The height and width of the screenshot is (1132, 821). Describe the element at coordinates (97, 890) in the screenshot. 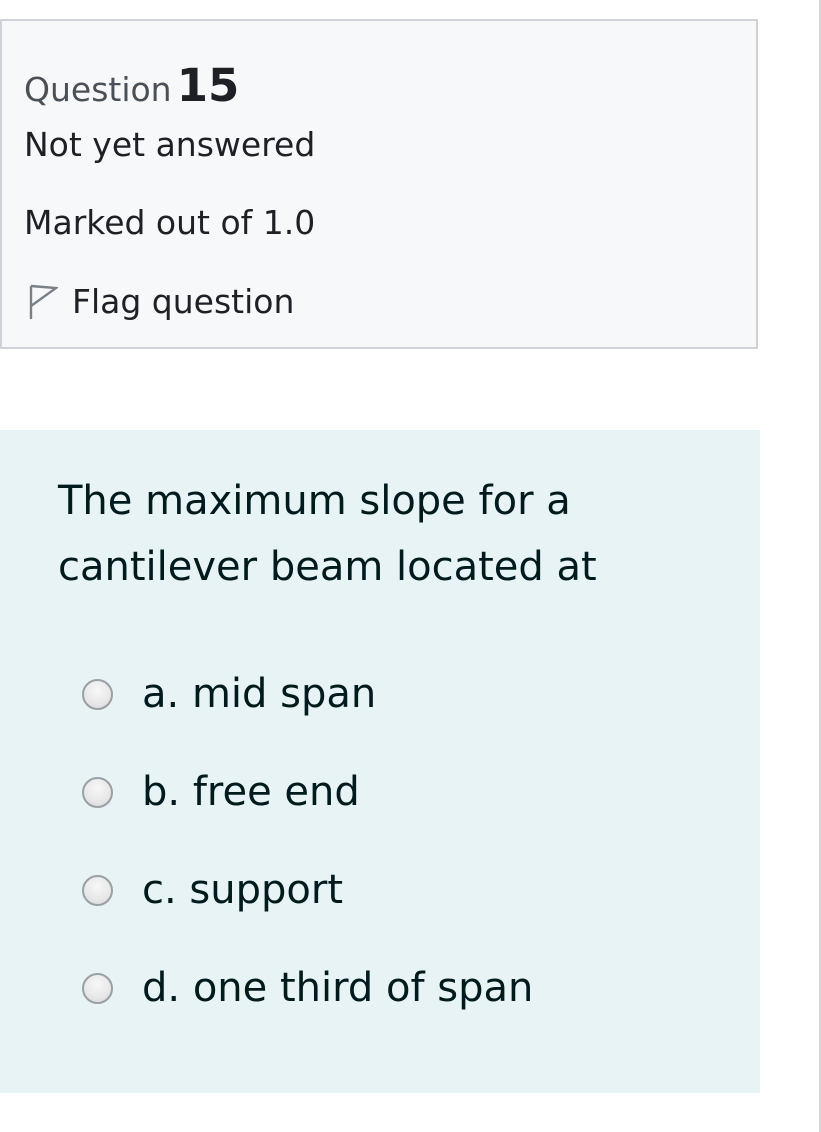

I see `radio-button-c` at that location.